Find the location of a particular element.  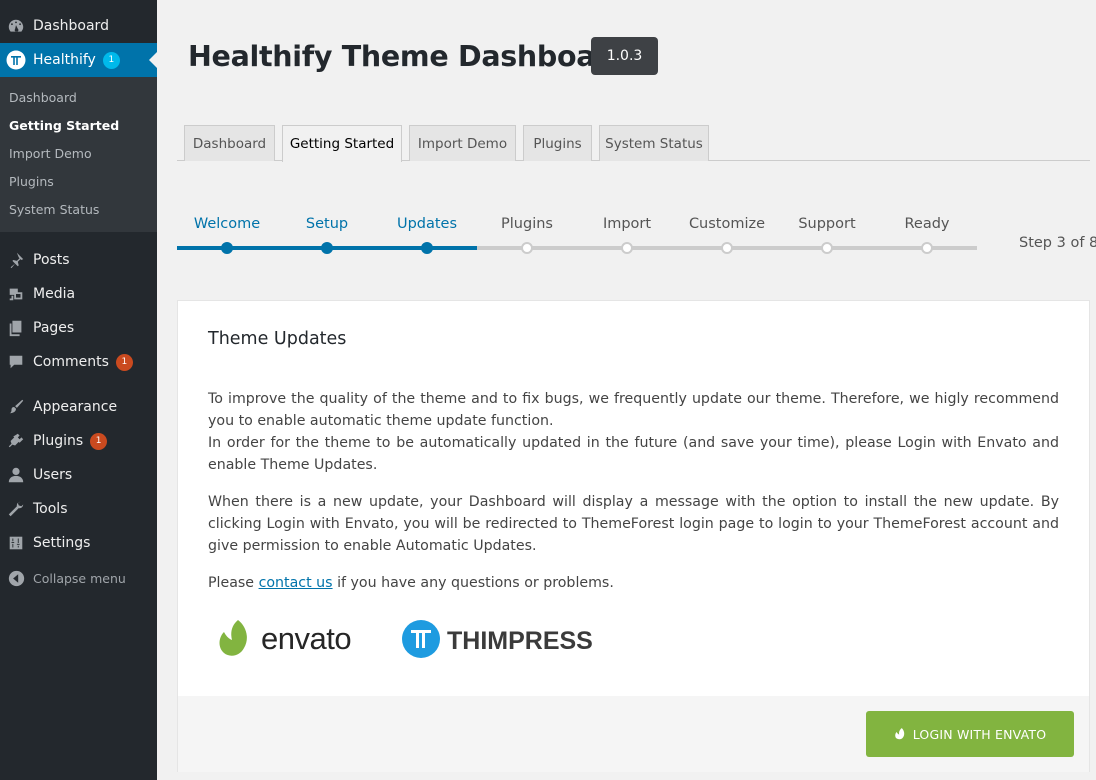

menu-tools: Tools is located at coordinates (78, 509).